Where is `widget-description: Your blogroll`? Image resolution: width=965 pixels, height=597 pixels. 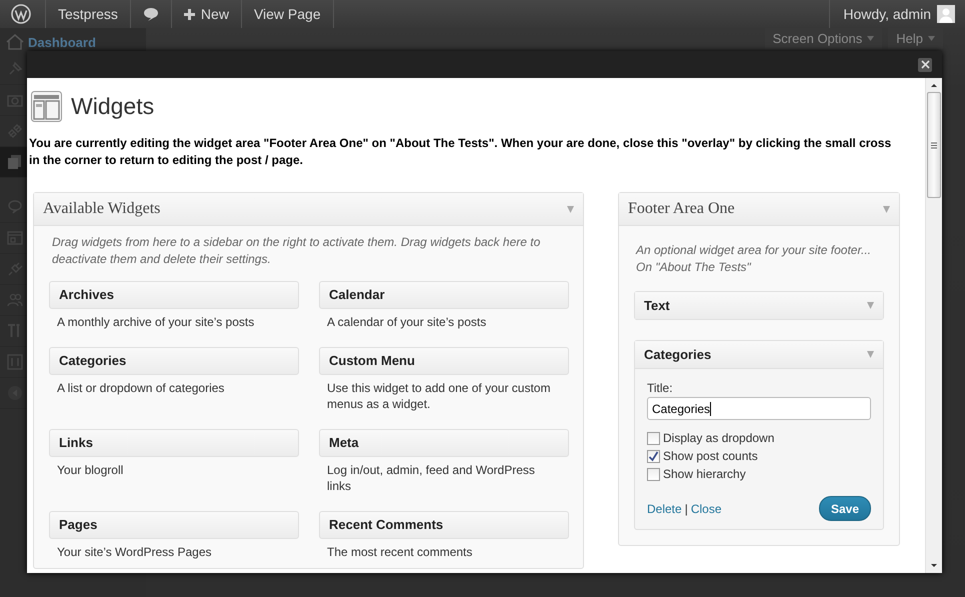 widget-description: Your blogroll is located at coordinates (90, 470).